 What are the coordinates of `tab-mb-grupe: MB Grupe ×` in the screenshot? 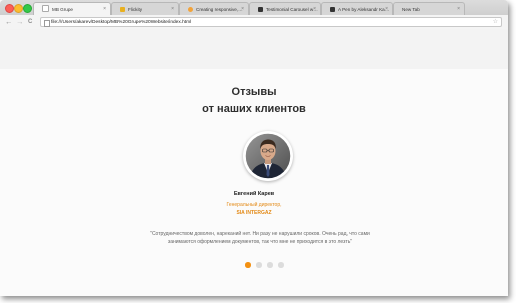 It's located at (72, 8).